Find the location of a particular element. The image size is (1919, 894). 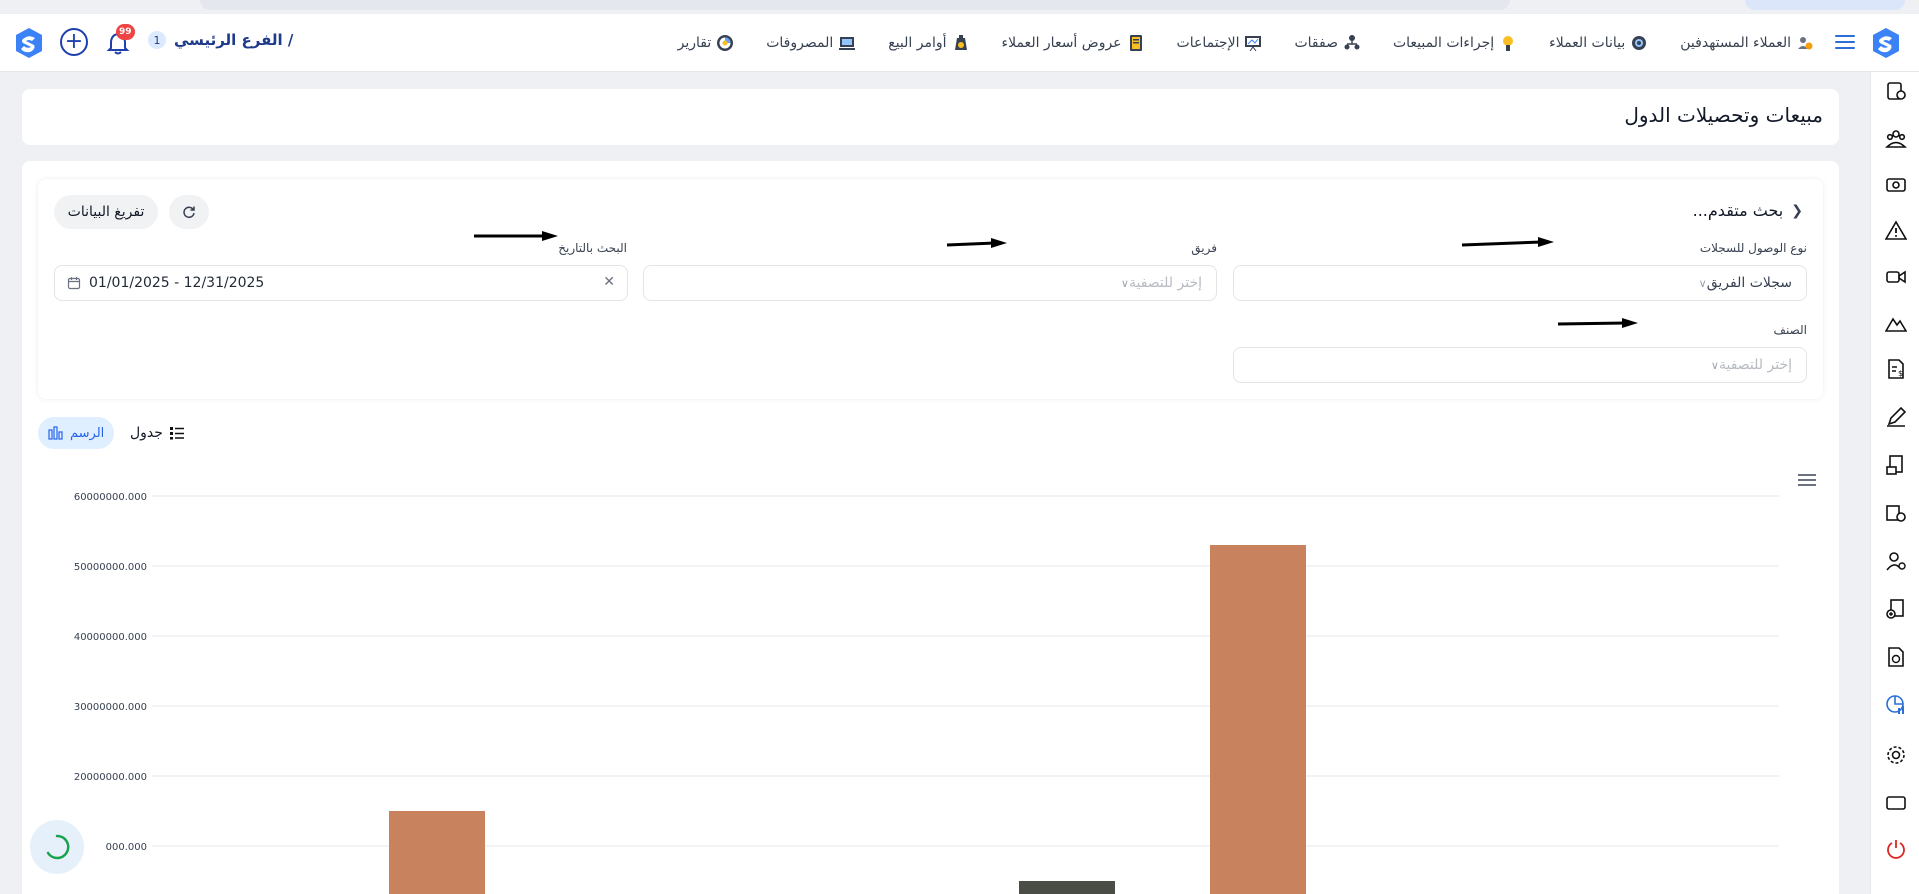

user-settings-icon is located at coordinates (1896, 561).